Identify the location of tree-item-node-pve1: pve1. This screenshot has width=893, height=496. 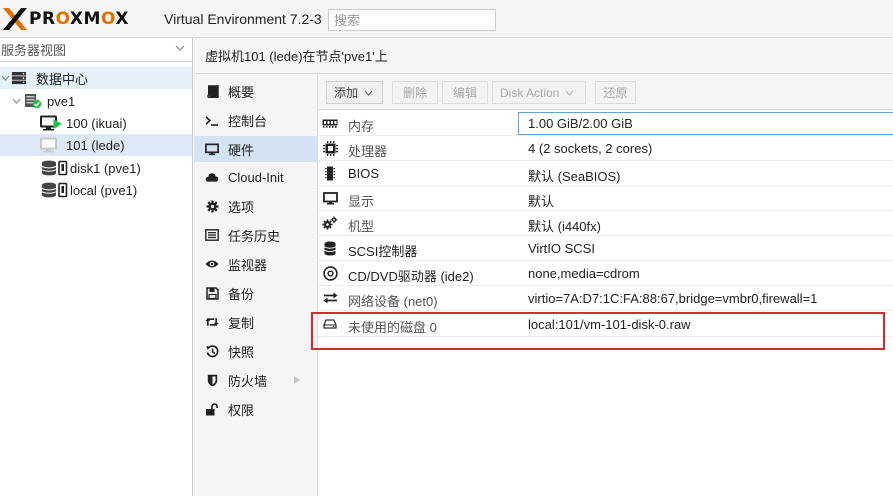
(43, 101).